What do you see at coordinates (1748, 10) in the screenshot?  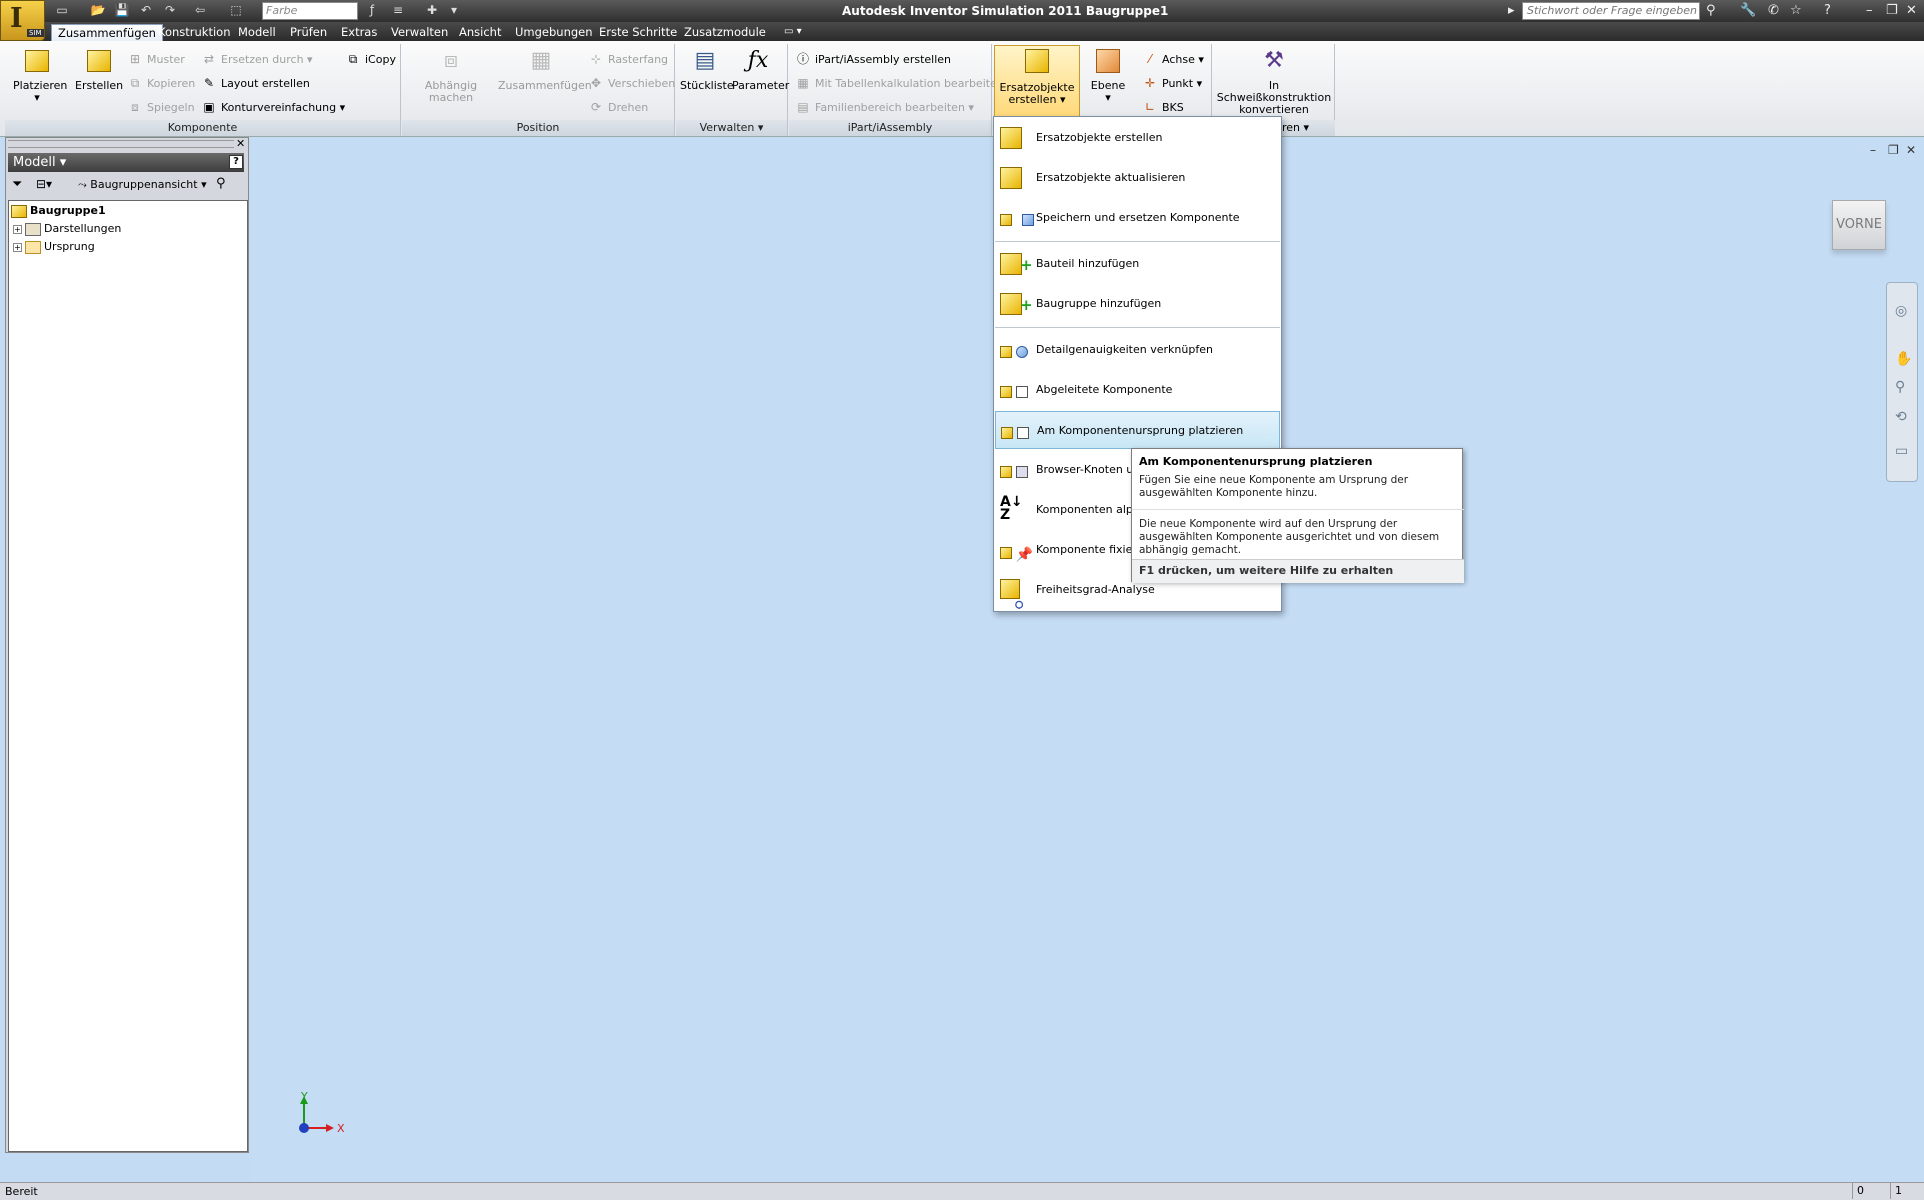 I see `subscription-icon: 🔧` at bounding box center [1748, 10].